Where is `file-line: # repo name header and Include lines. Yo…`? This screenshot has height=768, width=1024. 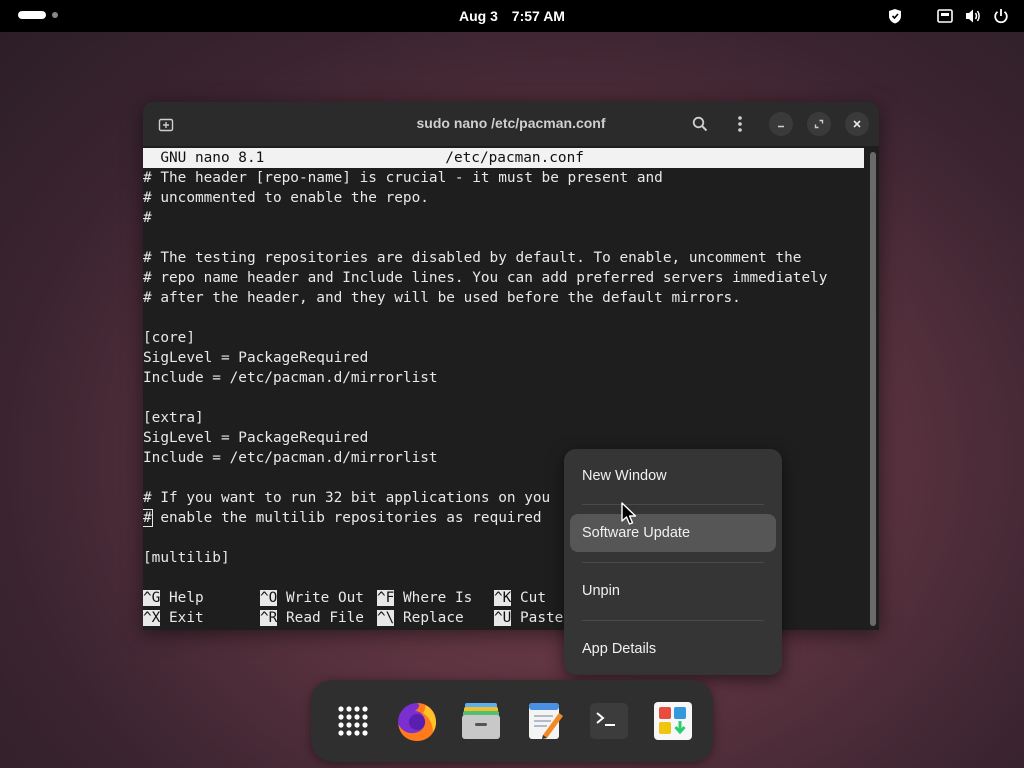
file-line: # repo name header and Include lines. Yo… is located at coordinates (485, 278).